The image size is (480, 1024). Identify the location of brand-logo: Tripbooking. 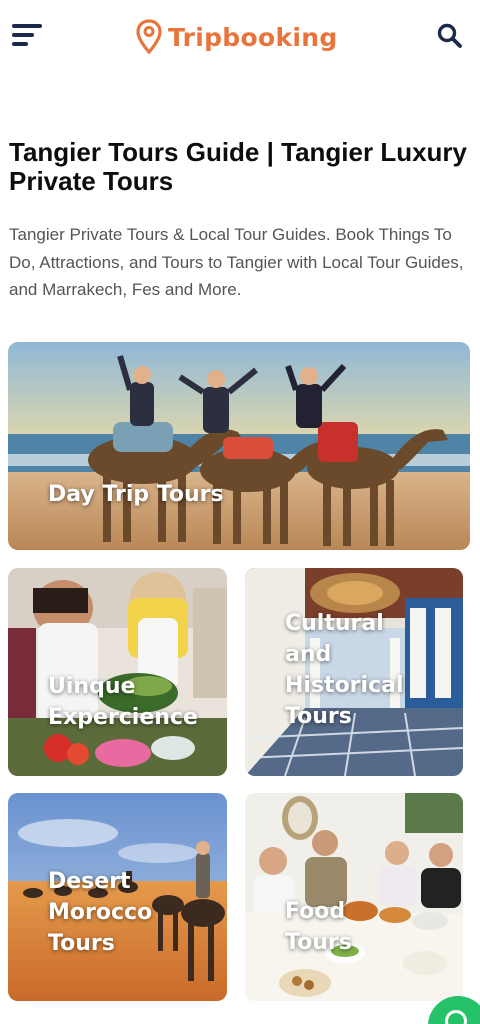
(237, 37).